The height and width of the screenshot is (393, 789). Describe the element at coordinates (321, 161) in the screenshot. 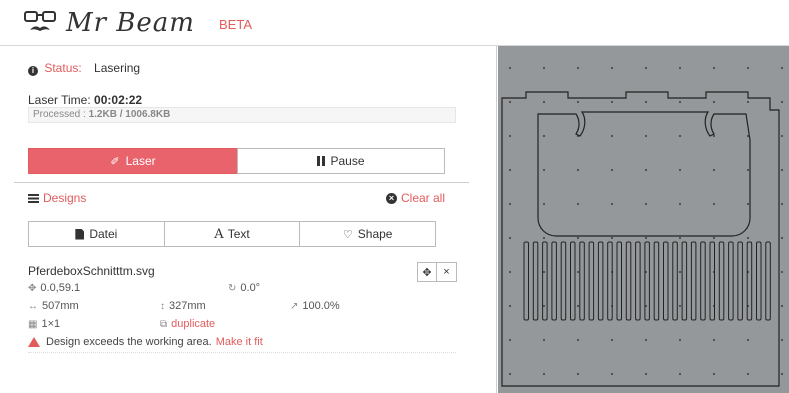

I see `pause-icon` at that location.